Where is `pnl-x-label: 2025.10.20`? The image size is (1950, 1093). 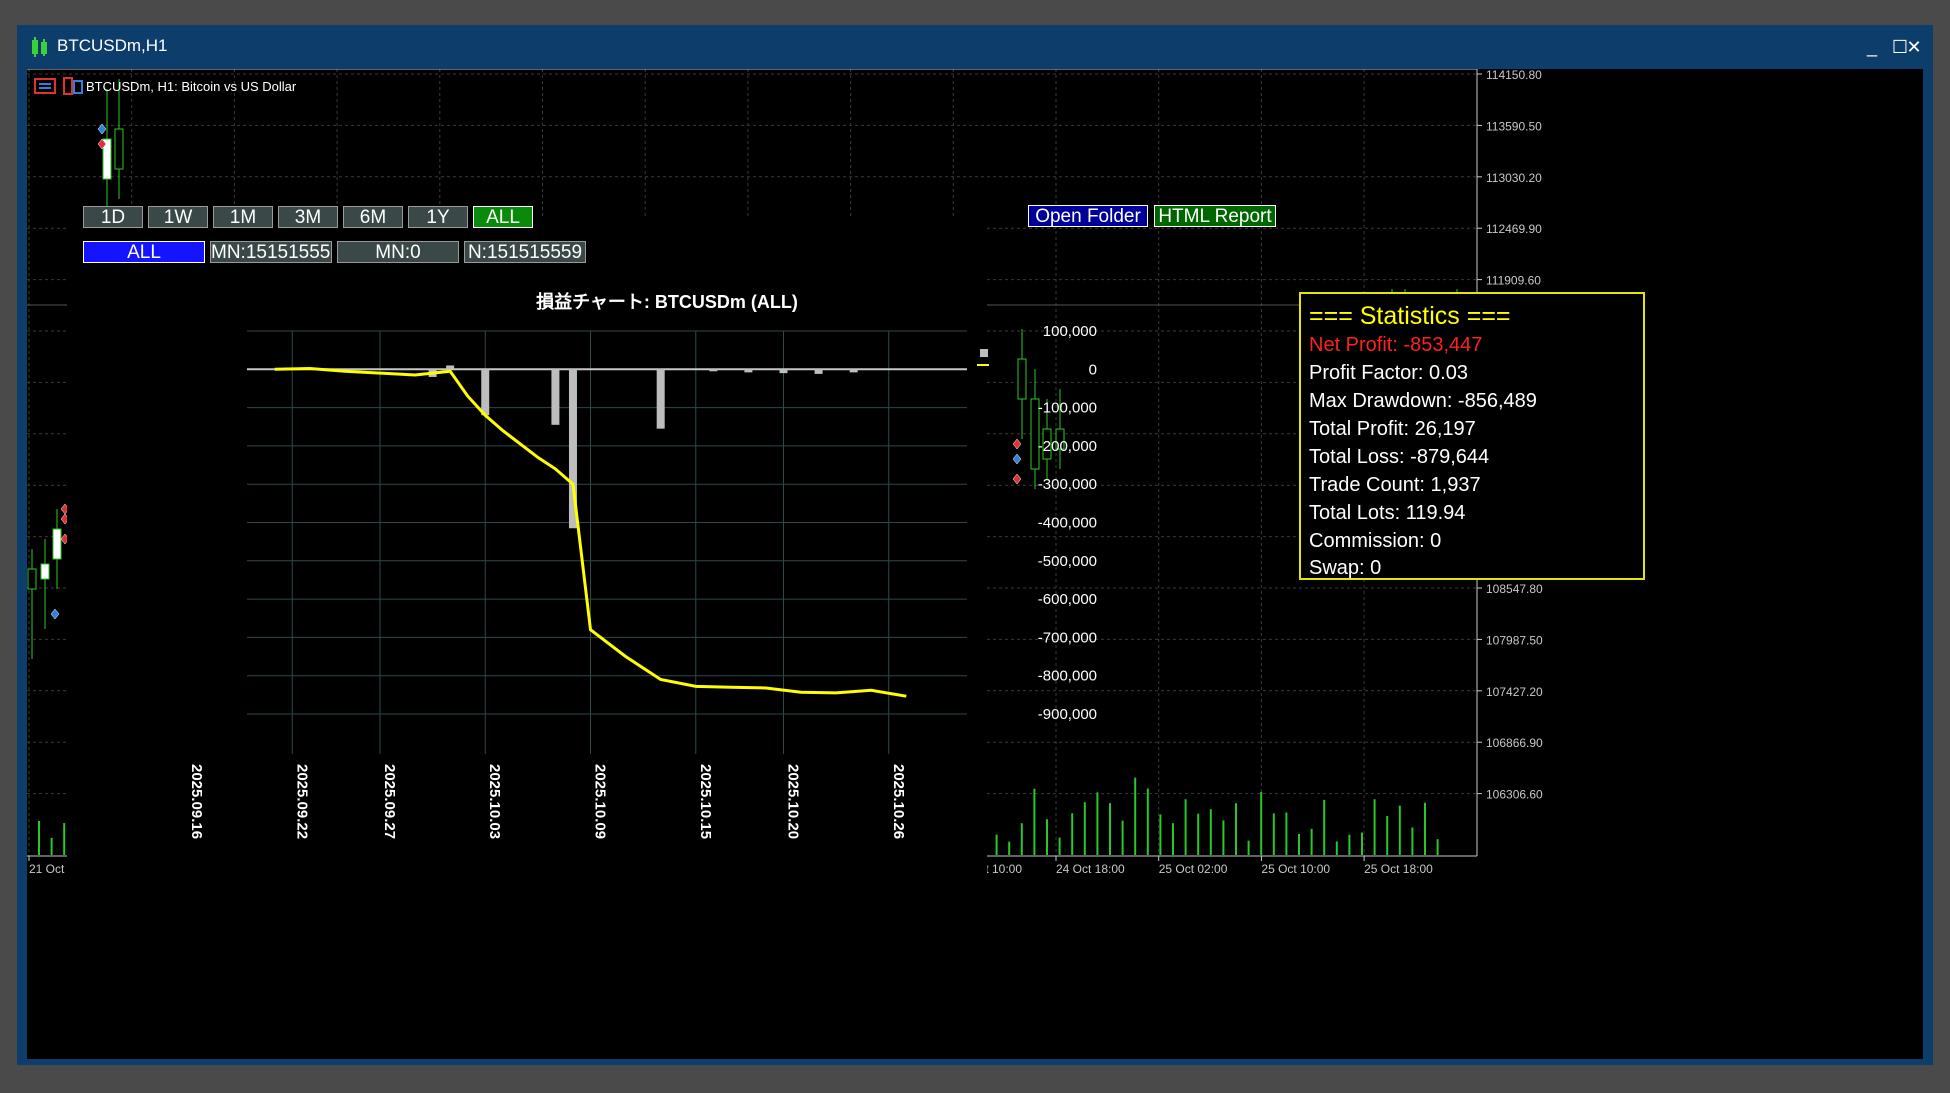 pnl-x-label: 2025.10.20 is located at coordinates (792, 801).